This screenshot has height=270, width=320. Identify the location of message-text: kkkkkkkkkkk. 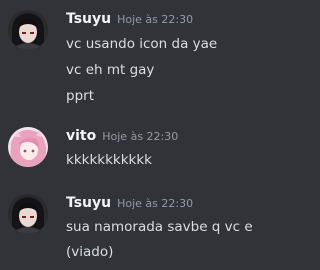
(109, 160).